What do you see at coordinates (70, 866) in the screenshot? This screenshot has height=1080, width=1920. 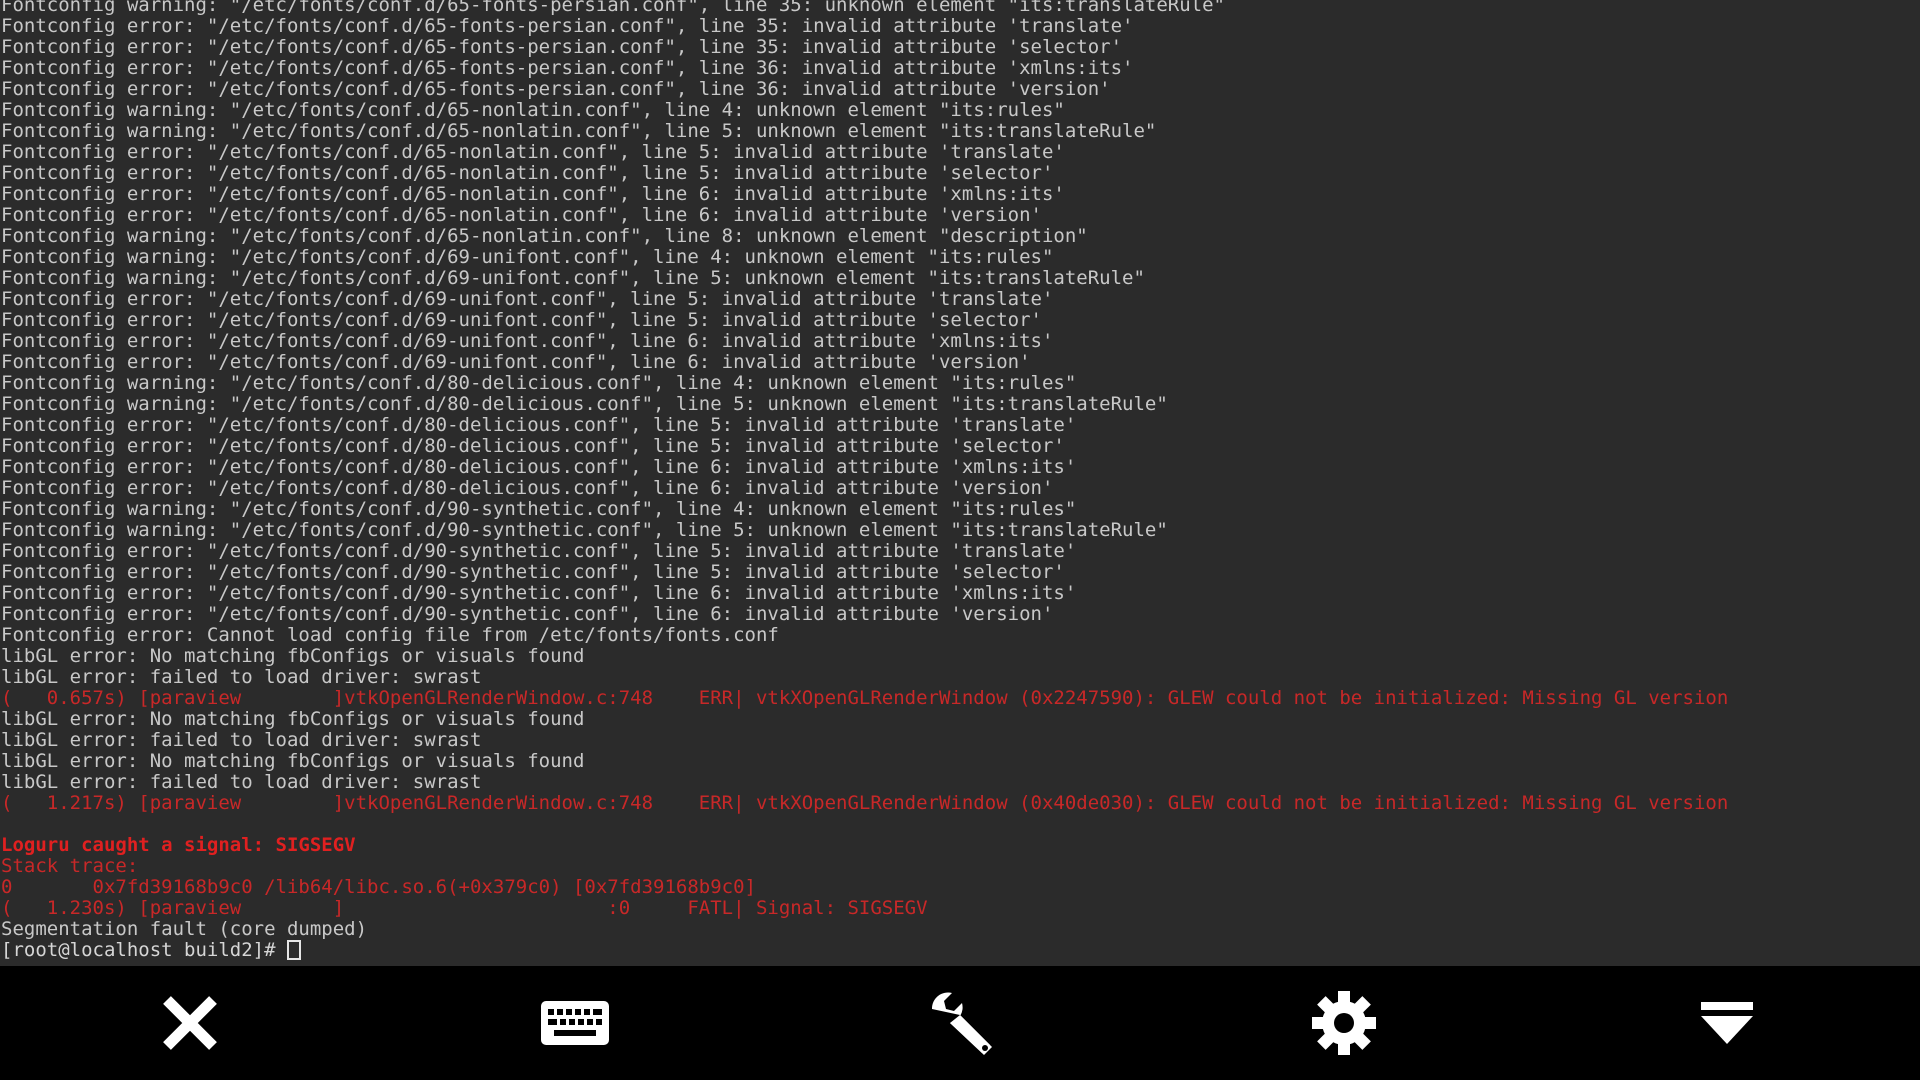 I see `terminal-line: Stack trace:` at bounding box center [70, 866].